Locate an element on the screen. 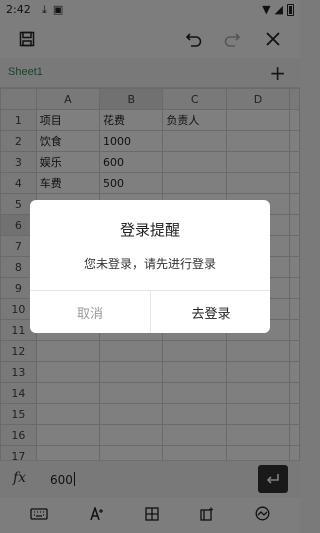  cancel-button: 取消 is located at coordinates (90, 312).